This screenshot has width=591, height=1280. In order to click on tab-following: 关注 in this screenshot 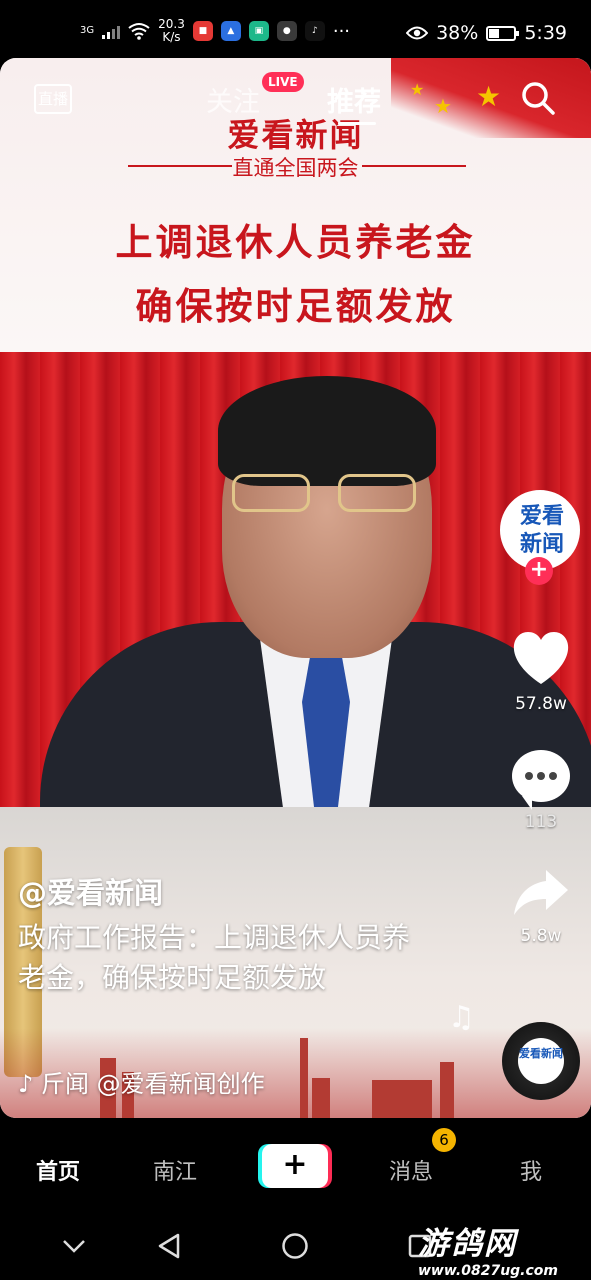, I will do `click(233, 99)`.